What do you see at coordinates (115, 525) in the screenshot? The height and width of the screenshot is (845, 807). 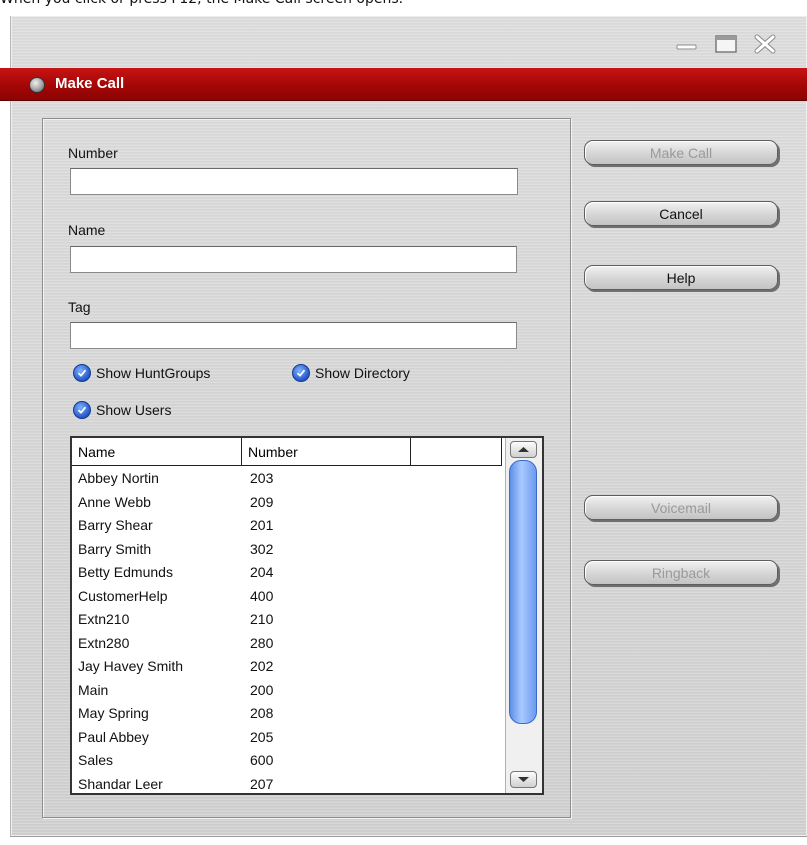 I see `contact-name: Barry Shear` at bounding box center [115, 525].